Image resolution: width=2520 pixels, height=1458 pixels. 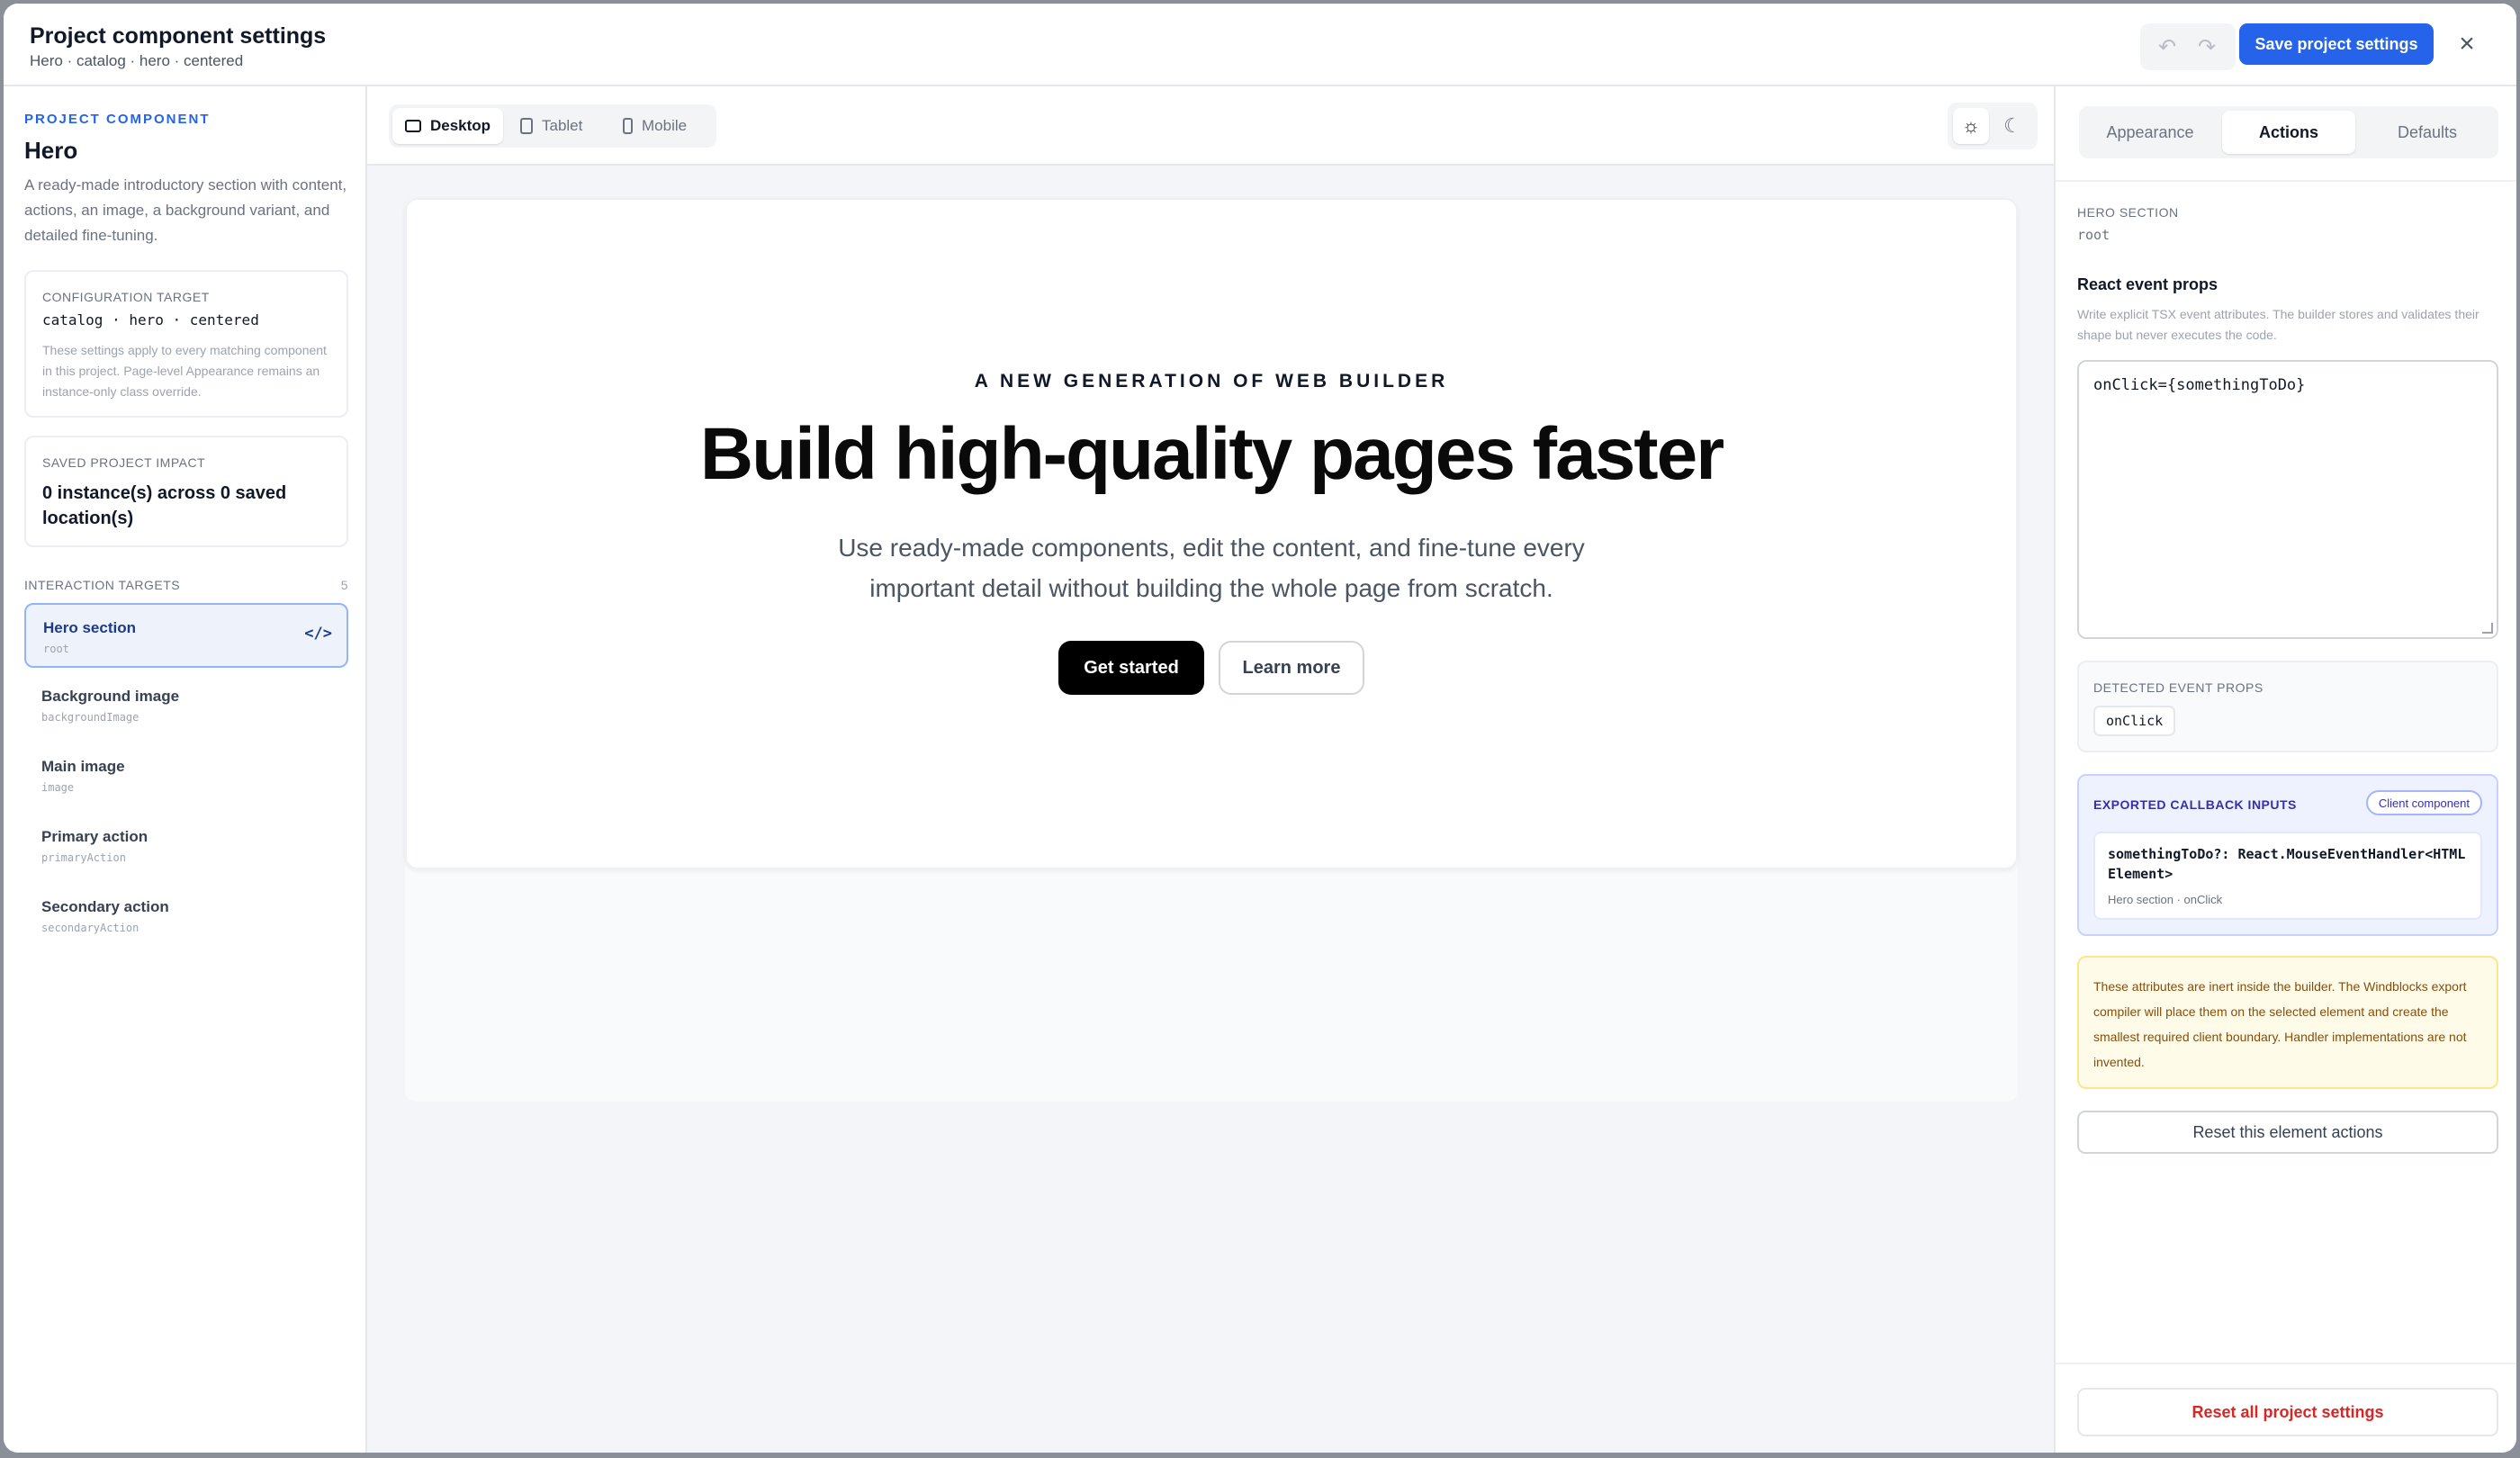 I want to click on code-icon: </>, so click(x=318, y=634).